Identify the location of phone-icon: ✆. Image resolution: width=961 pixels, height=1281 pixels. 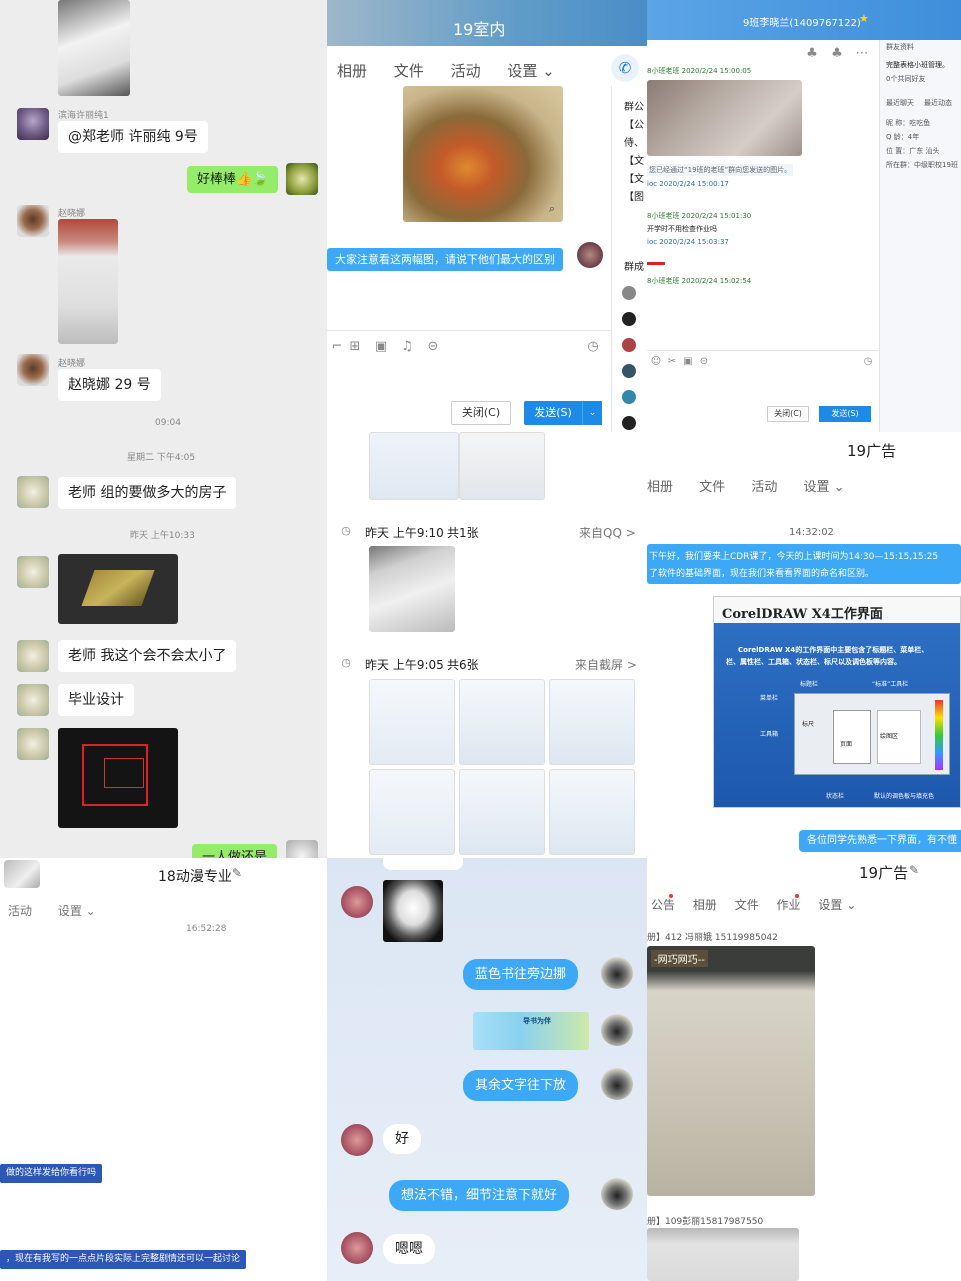
(625, 68).